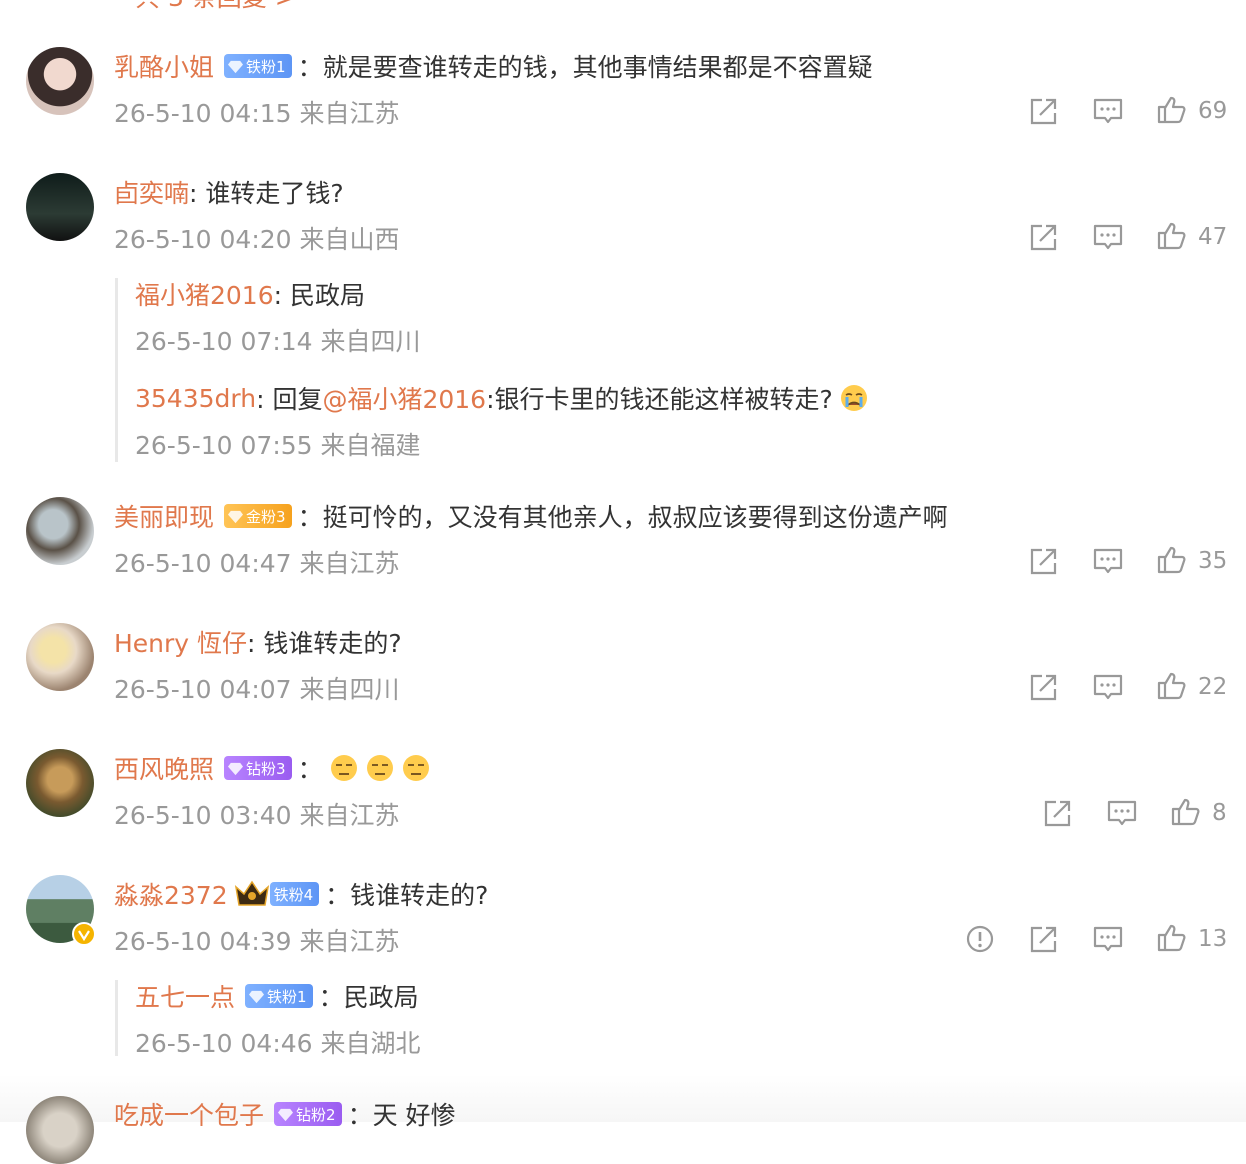  I want to click on comment-text: : 钱谁转走的?, so click(324, 643).